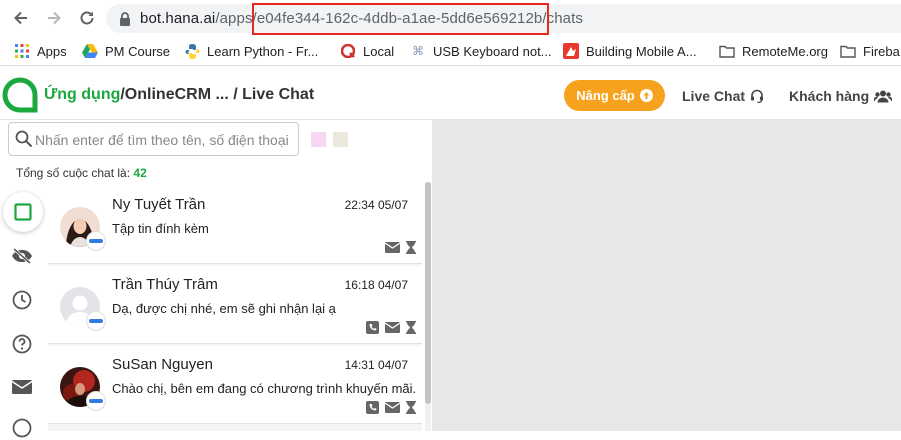 The height and width of the screenshot is (440, 901). Describe the element at coordinates (22, 51) in the screenshot. I see `apps-grid-icon` at that location.